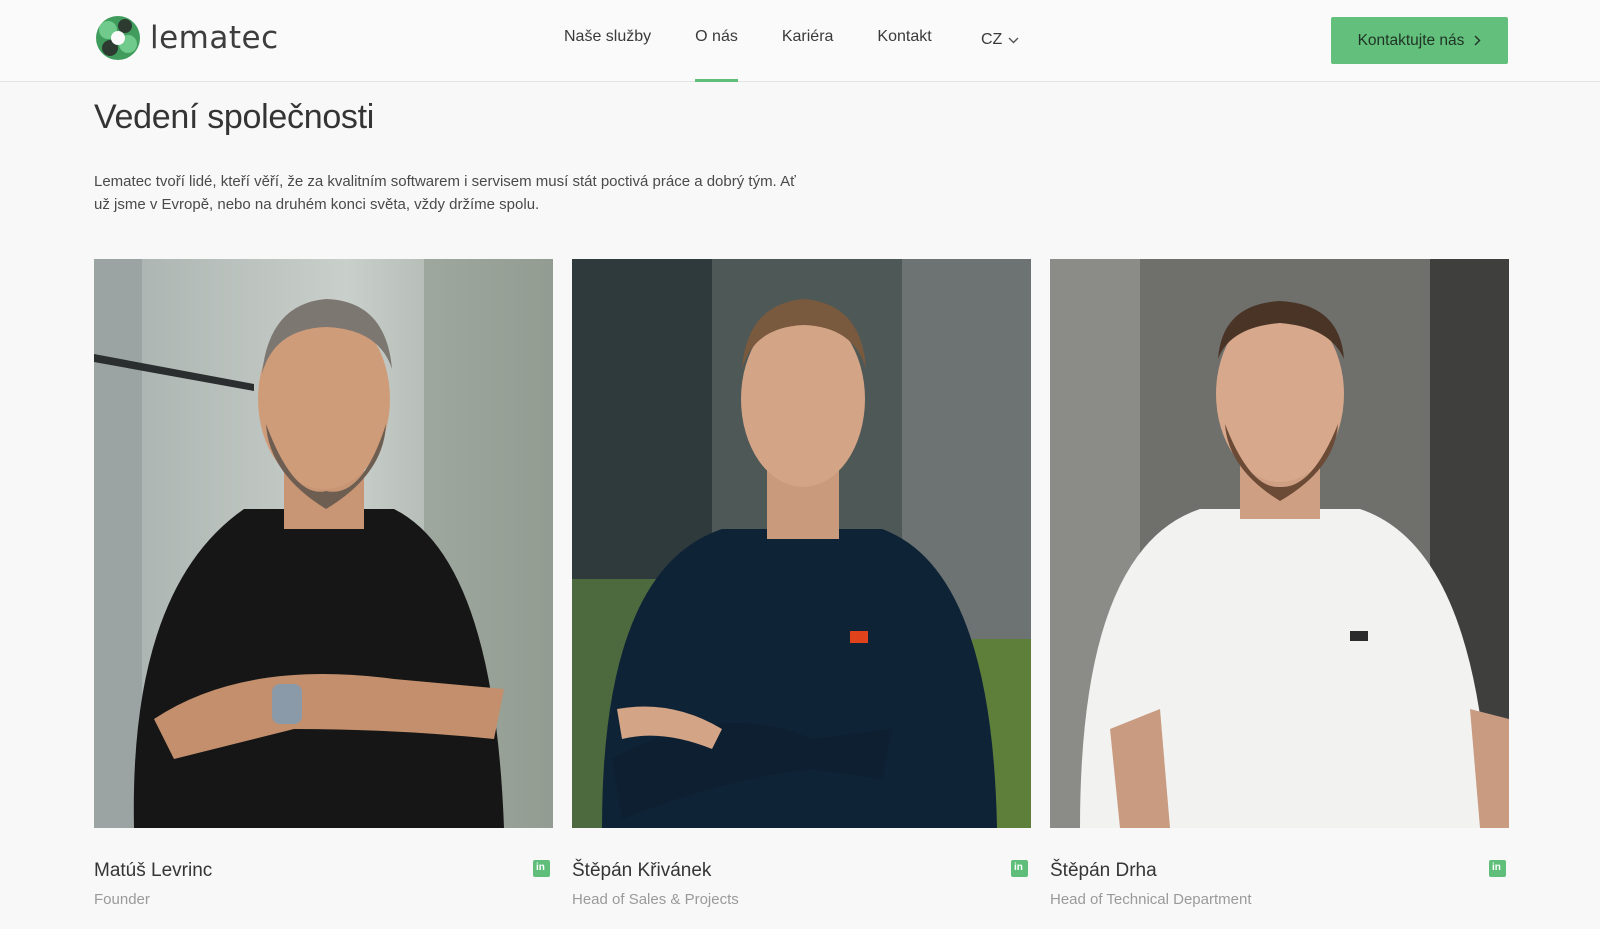  Describe the element at coordinates (716, 55) in the screenshot. I see `nav-item-about: O nás` at that location.